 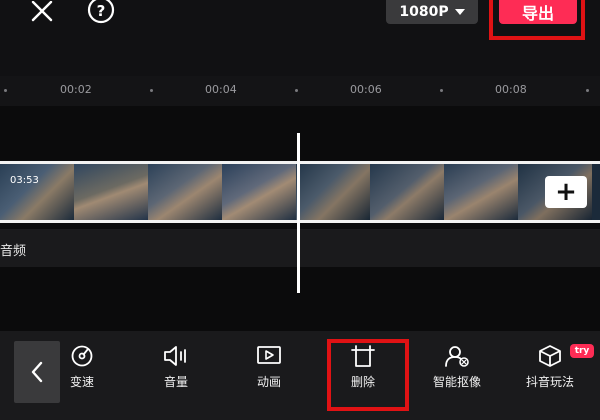 What do you see at coordinates (269, 367) in the screenshot?
I see `tool-animation: 动画` at bounding box center [269, 367].